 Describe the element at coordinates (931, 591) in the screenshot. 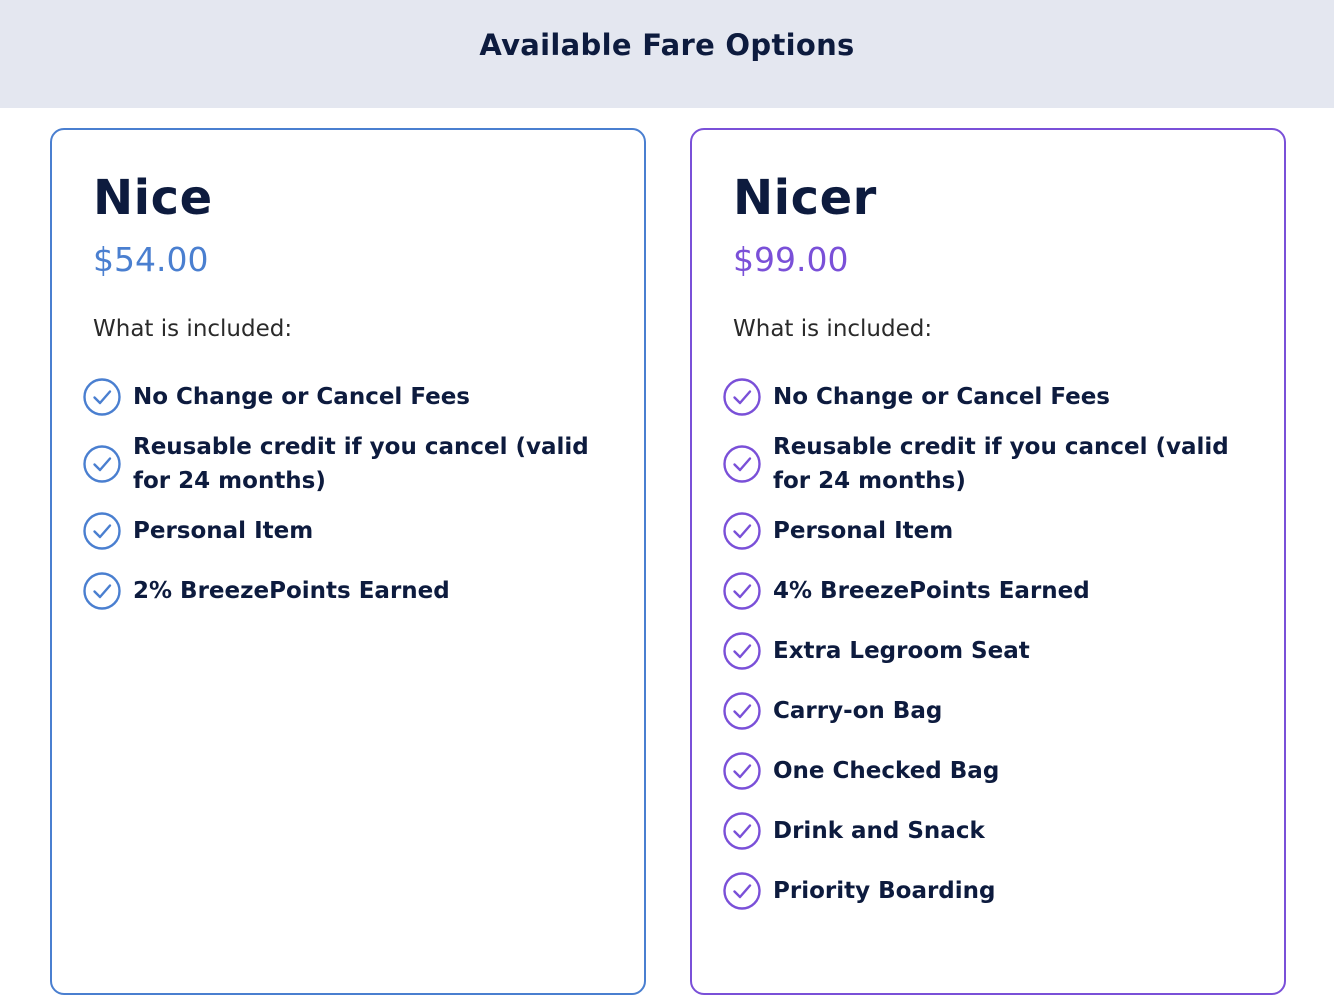

I see `feature-text: 4% BreezePoints Earned` at that location.